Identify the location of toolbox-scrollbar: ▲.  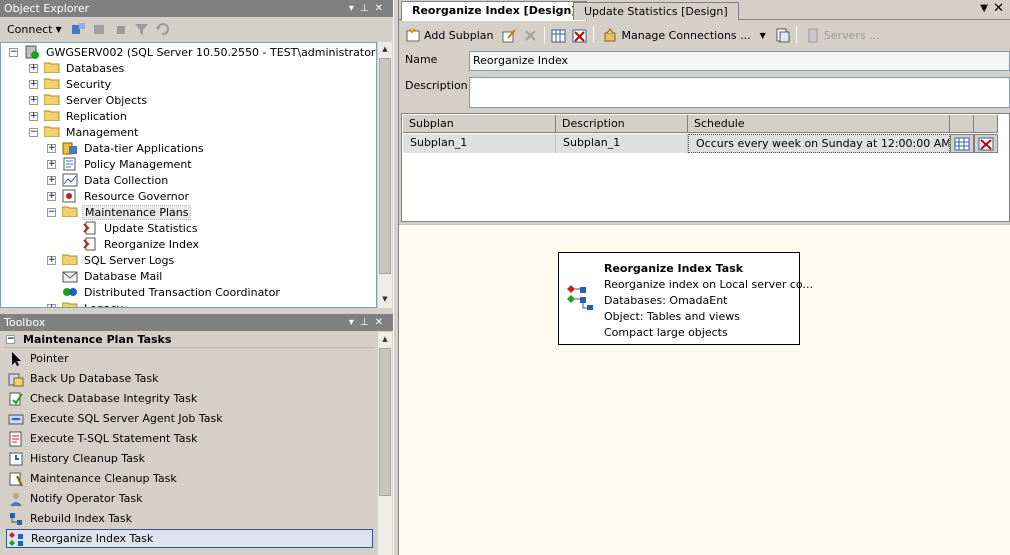
(384, 443).